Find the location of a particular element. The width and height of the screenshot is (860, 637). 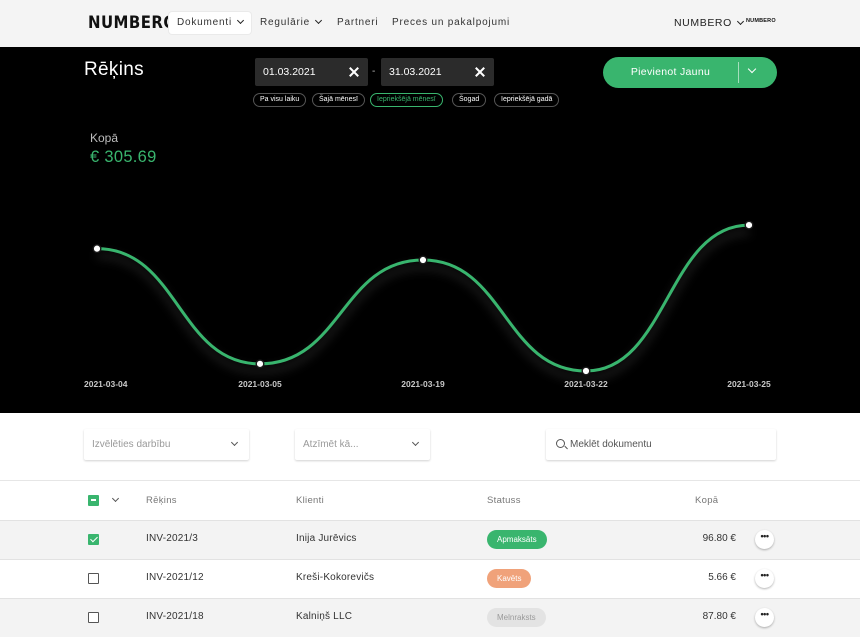

nav-item-regularie: Regulārie is located at coordinates (291, 23).